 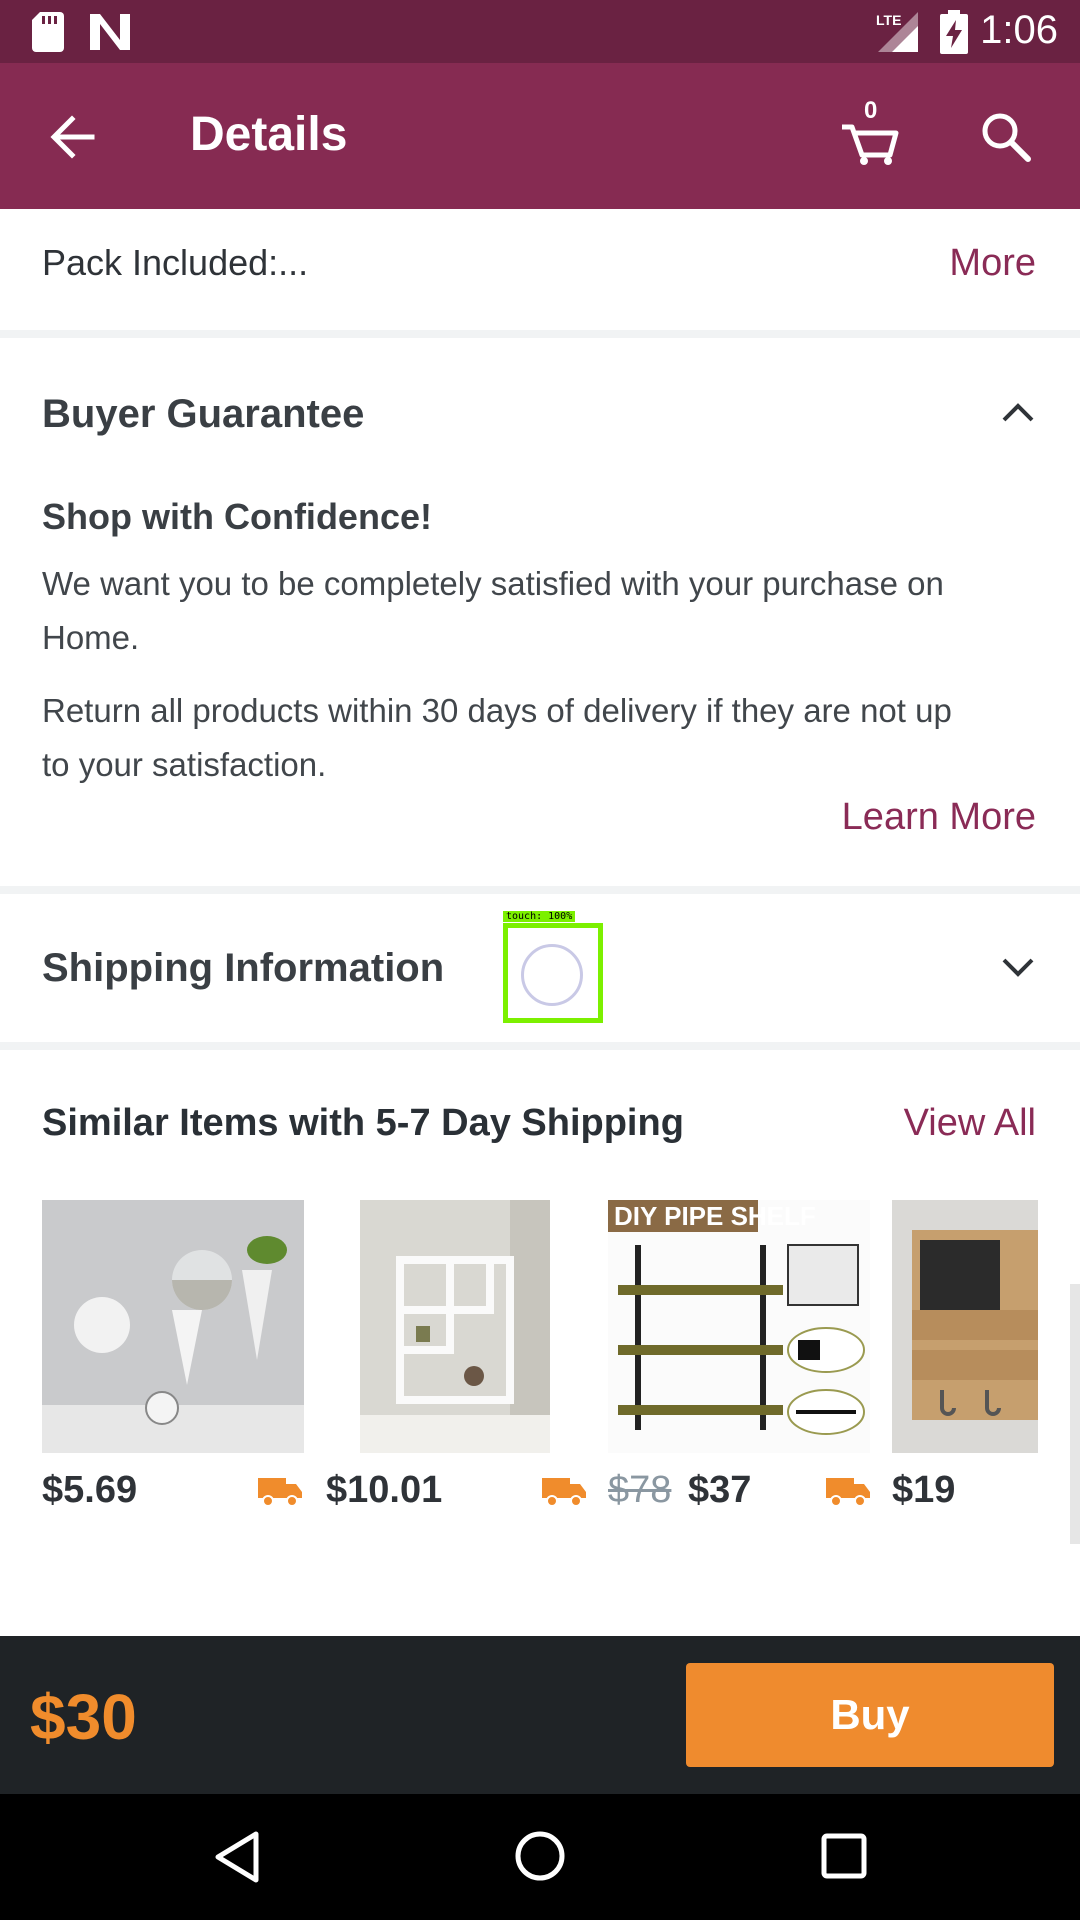 I want to click on chevron-down-icon, so click(x=1018, y=968).